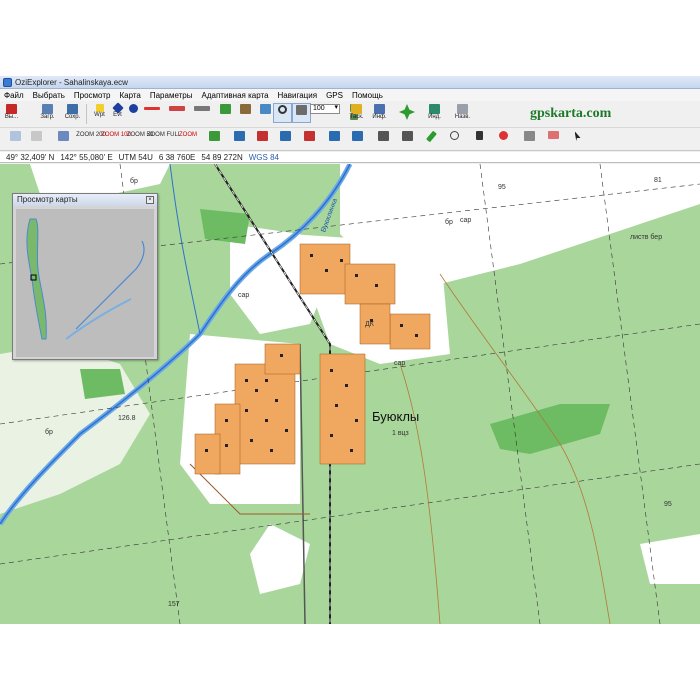 The height and width of the screenshot is (700, 700). I want to click on graph-button, so click(553, 140).